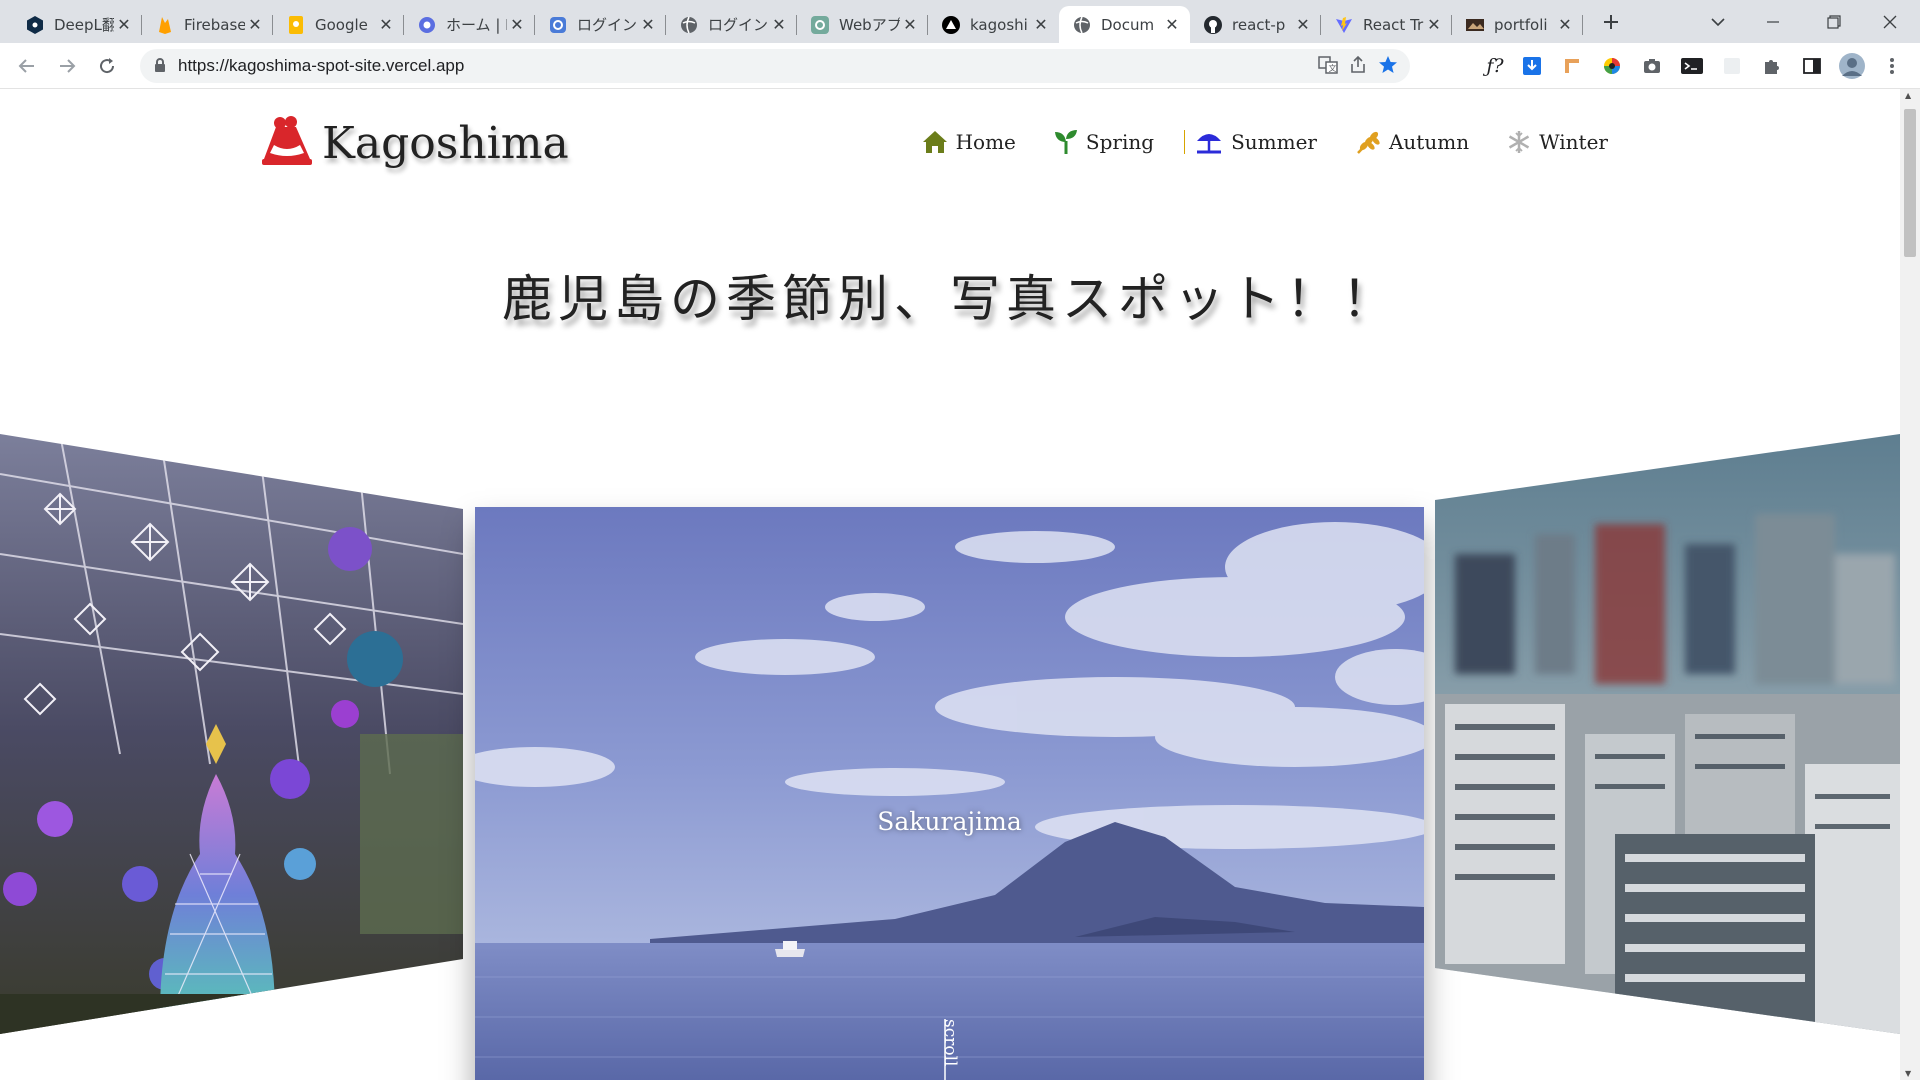 Image resolution: width=1920 pixels, height=1080 pixels. What do you see at coordinates (1128, 24) in the screenshot?
I see `tab-title: Docum` at bounding box center [1128, 24].